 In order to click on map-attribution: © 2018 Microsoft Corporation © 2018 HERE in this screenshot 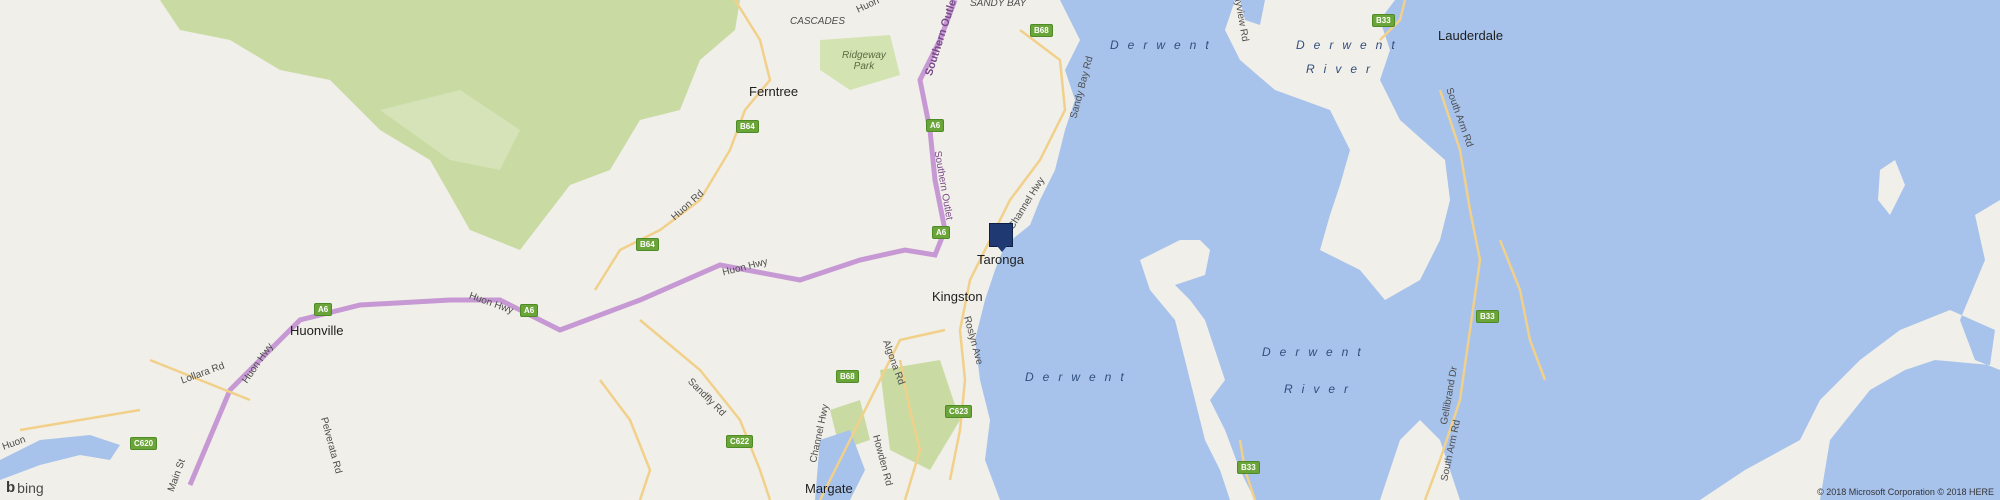, I will do `click(1905, 492)`.